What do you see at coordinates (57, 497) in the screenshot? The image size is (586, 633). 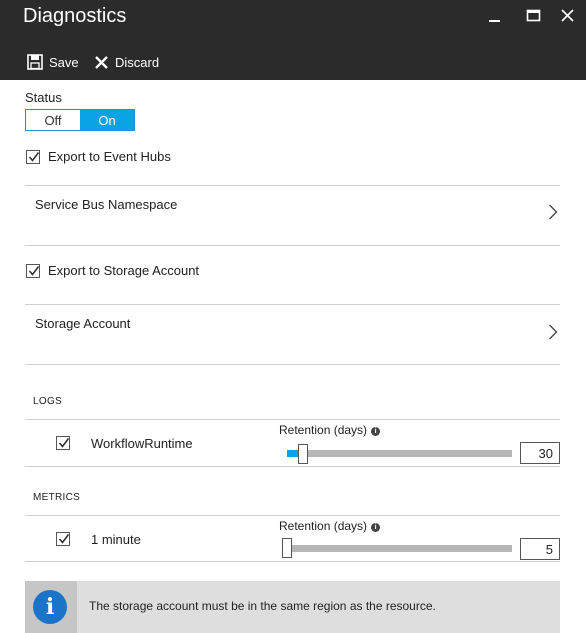 I see `metrics-section-header: METRICS` at bounding box center [57, 497].